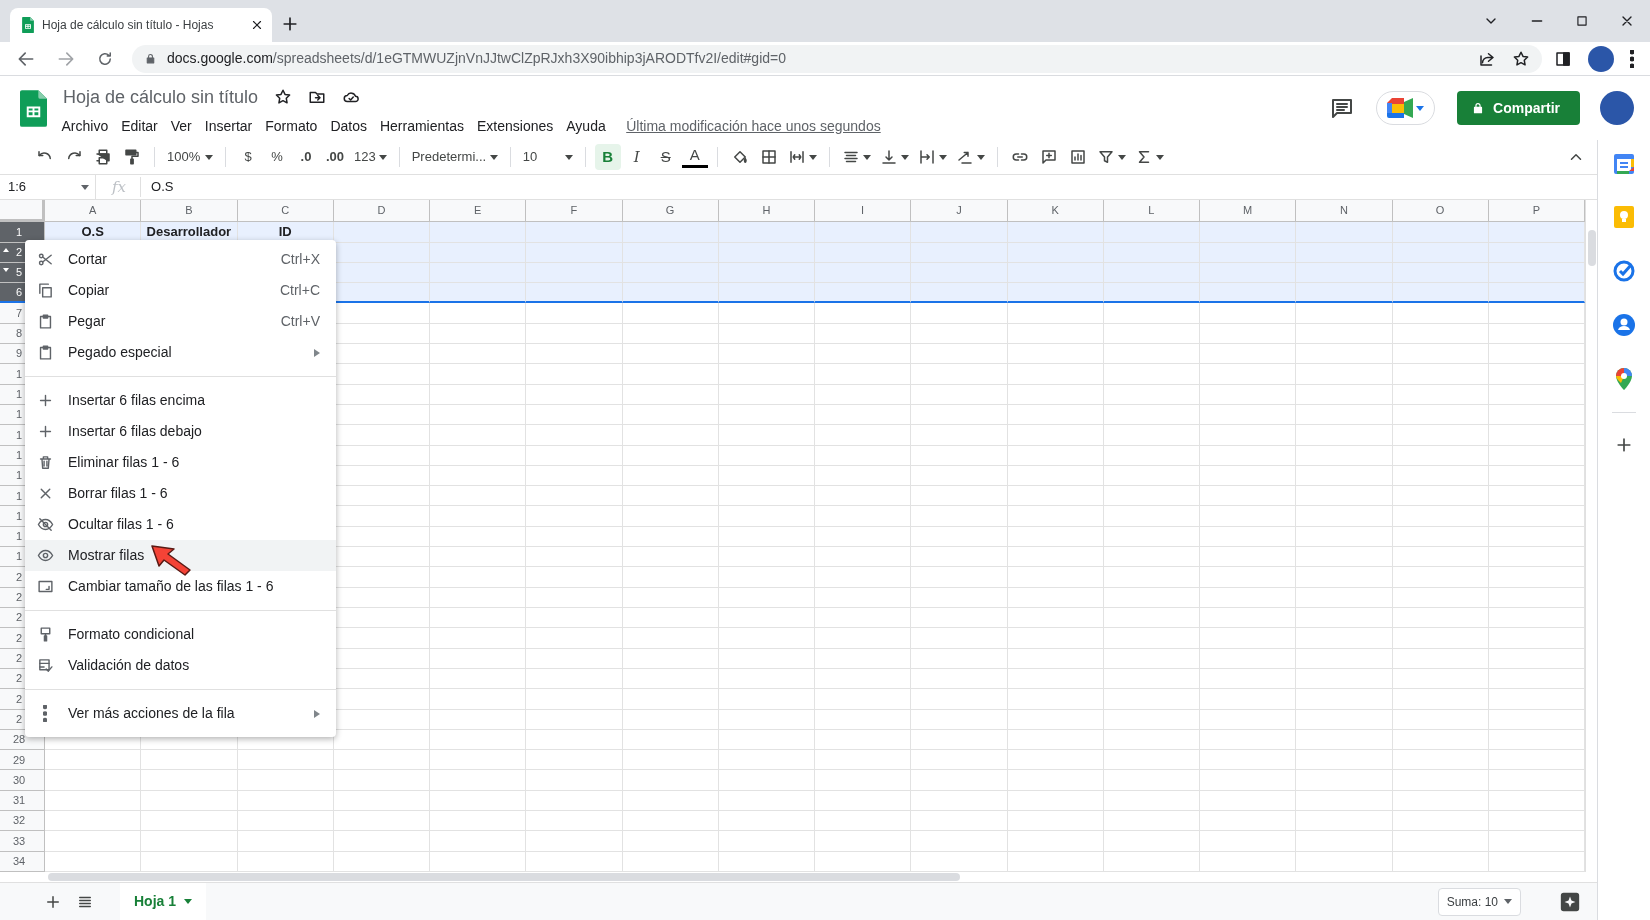 Image resolution: width=1650 pixels, height=920 pixels. I want to click on vertical-align-icon, so click(888, 157).